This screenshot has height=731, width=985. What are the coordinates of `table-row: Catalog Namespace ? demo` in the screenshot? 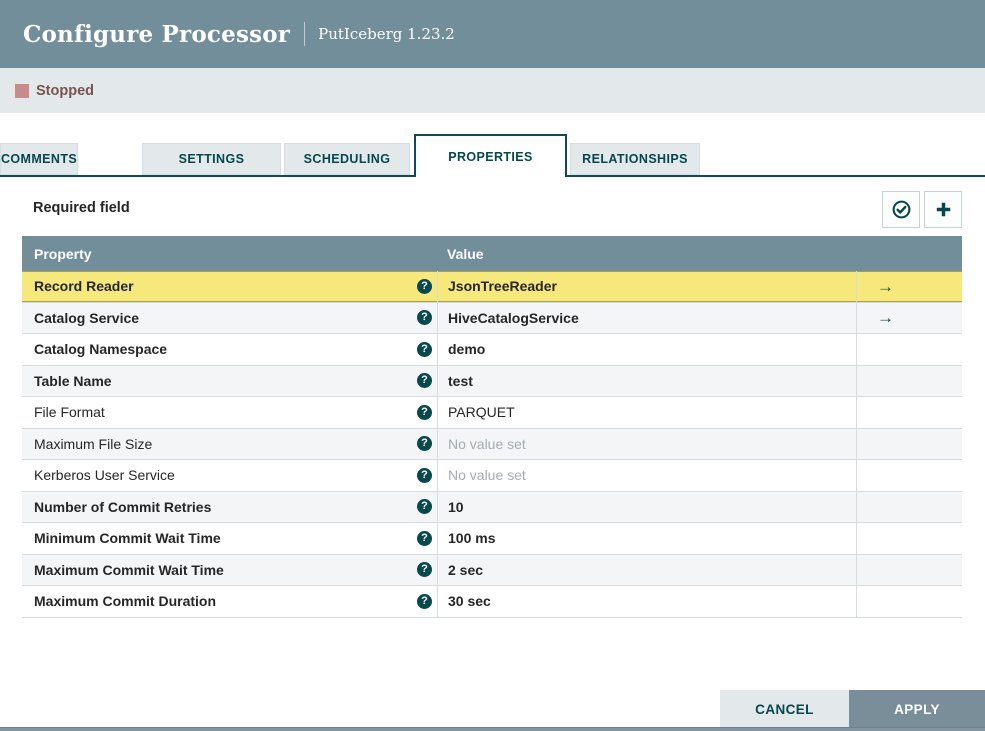 It's located at (492, 350).